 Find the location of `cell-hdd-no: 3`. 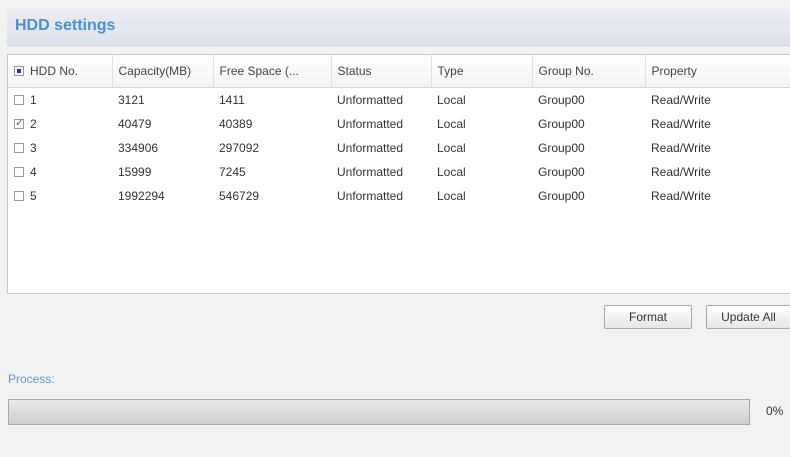

cell-hdd-no: 3 is located at coordinates (60, 148).